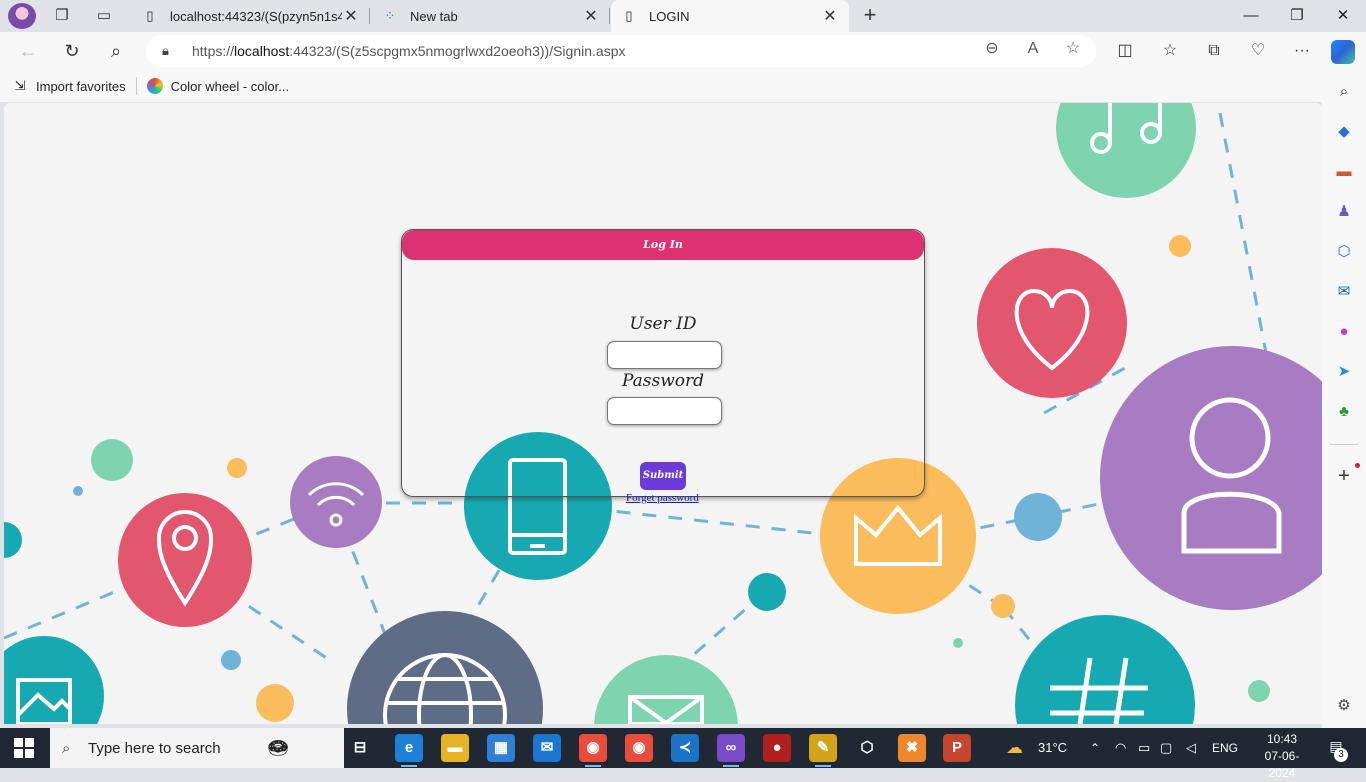  Describe the element at coordinates (1144, 748) in the screenshot. I see `battery-icon: ▭` at that location.